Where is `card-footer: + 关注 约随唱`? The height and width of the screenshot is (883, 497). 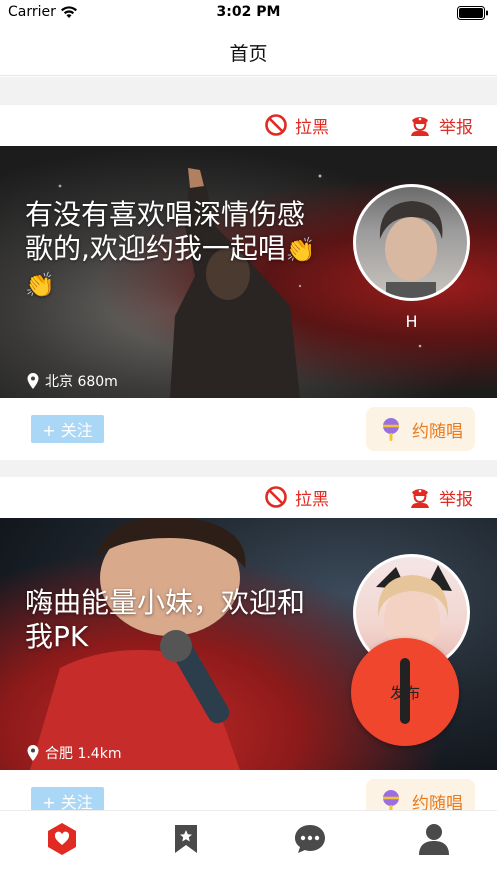 card-footer: + 关注 约随唱 is located at coordinates (248, 429).